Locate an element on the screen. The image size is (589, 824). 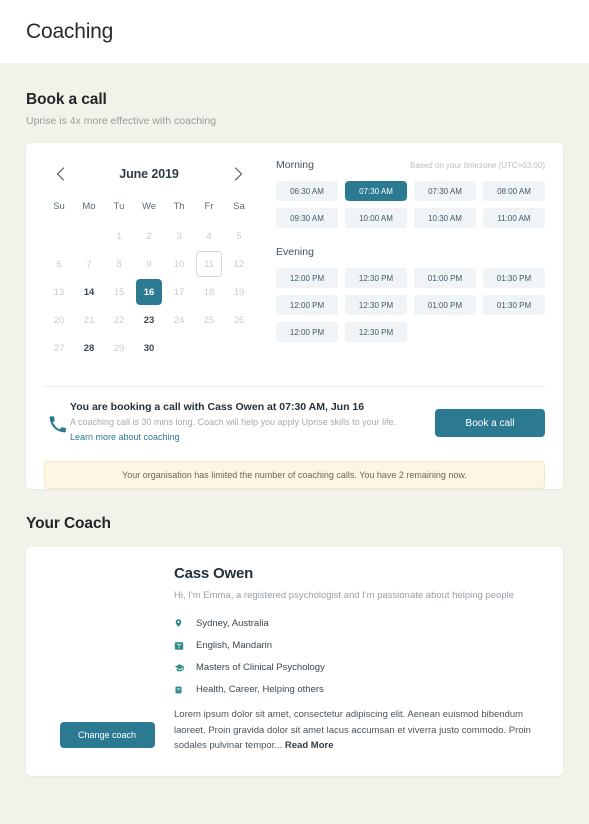
evening-label: Evening is located at coordinates (295, 252).